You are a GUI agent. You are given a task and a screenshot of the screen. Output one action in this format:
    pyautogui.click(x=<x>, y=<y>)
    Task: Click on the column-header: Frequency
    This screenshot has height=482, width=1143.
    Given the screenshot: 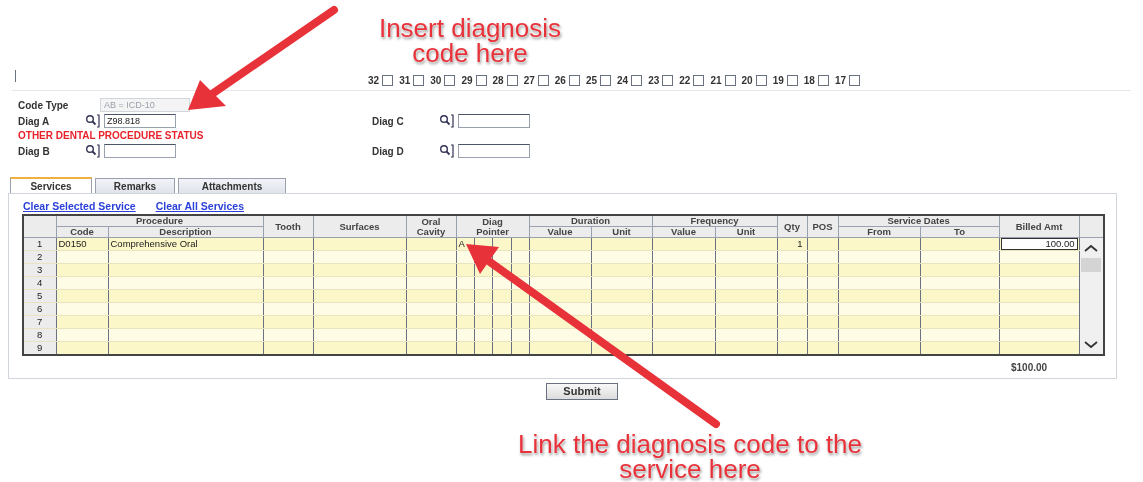 What is the action you would take?
    pyautogui.click(x=715, y=221)
    